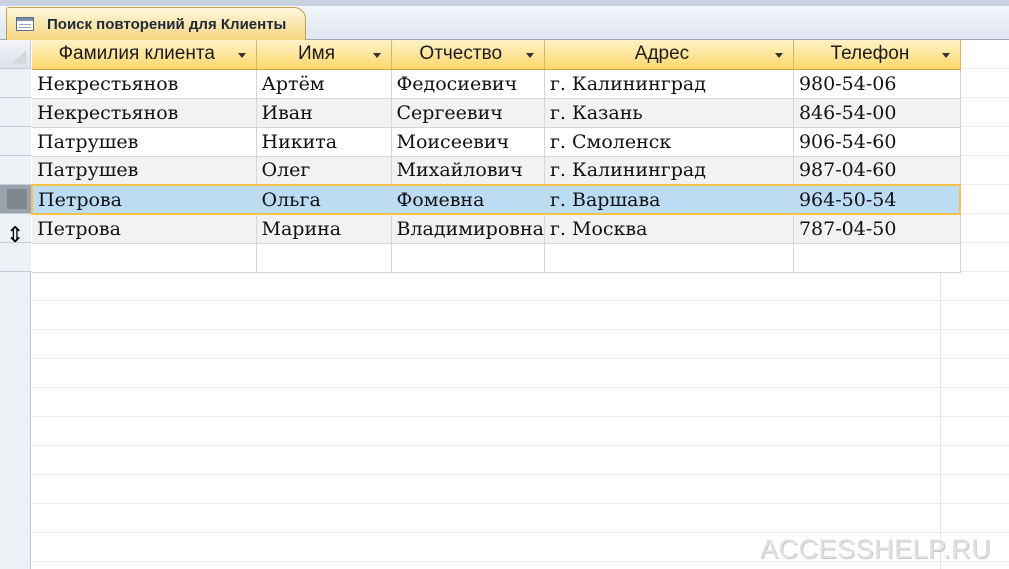  I want to click on cell-first-name: Марина, so click(324, 229).